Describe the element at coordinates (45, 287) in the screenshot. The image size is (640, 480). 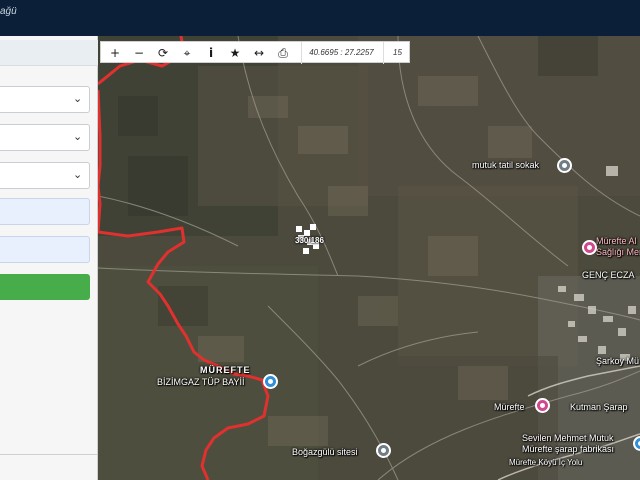
I see `query-button` at that location.